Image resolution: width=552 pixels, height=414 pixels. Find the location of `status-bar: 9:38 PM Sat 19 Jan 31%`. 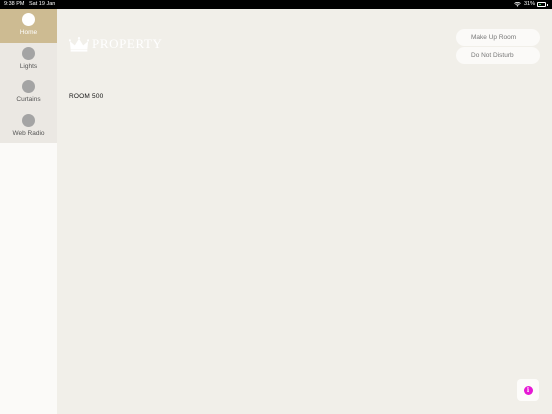

status-bar: 9:38 PM Sat 19 Jan 31% is located at coordinates (276, 4).